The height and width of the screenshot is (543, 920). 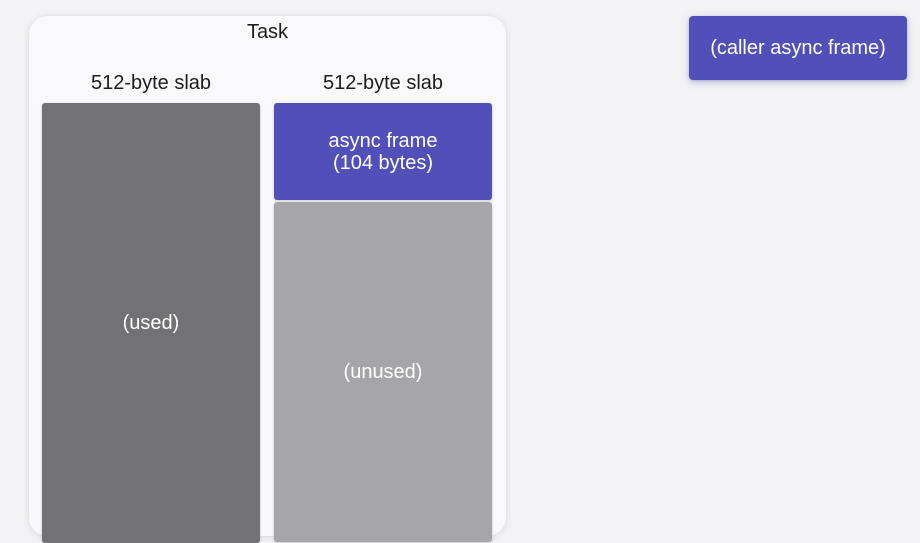 What do you see at coordinates (383, 140) in the screenshot?
I see `async-frame-title: async frame` at bounding box center [383, 140].